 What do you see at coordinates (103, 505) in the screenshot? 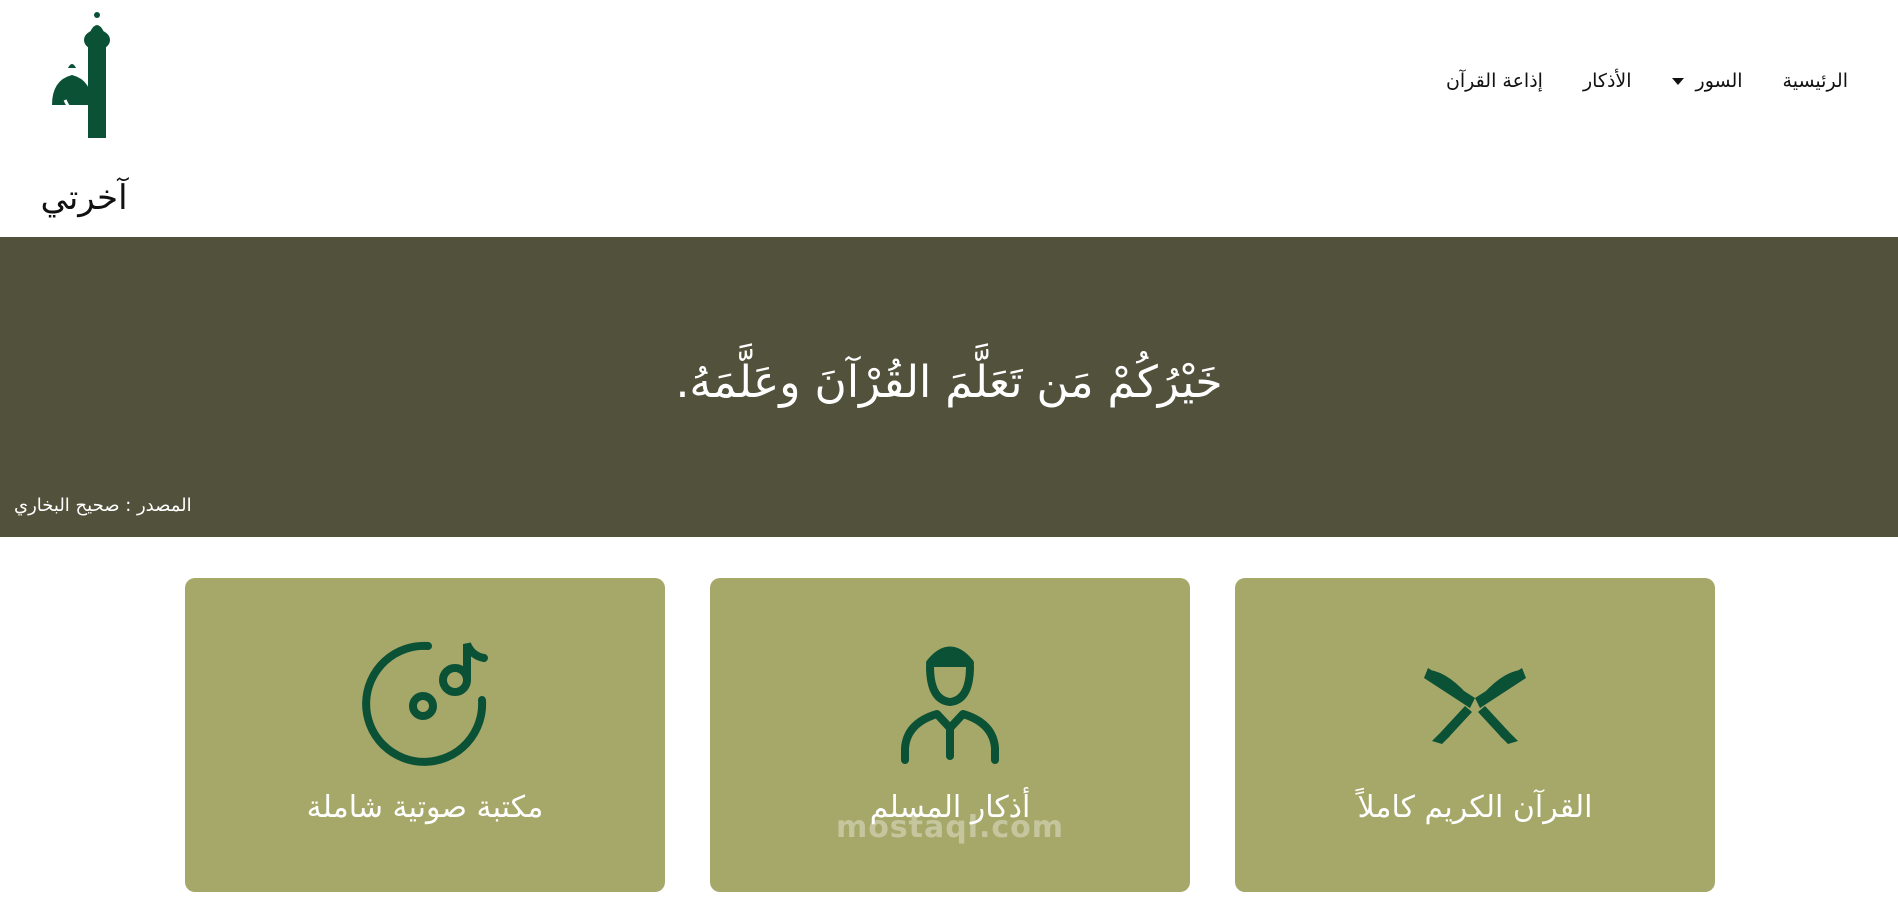
I see `hero-source: المصدر : صحيح البخاري` at bounding box center [103, 505].